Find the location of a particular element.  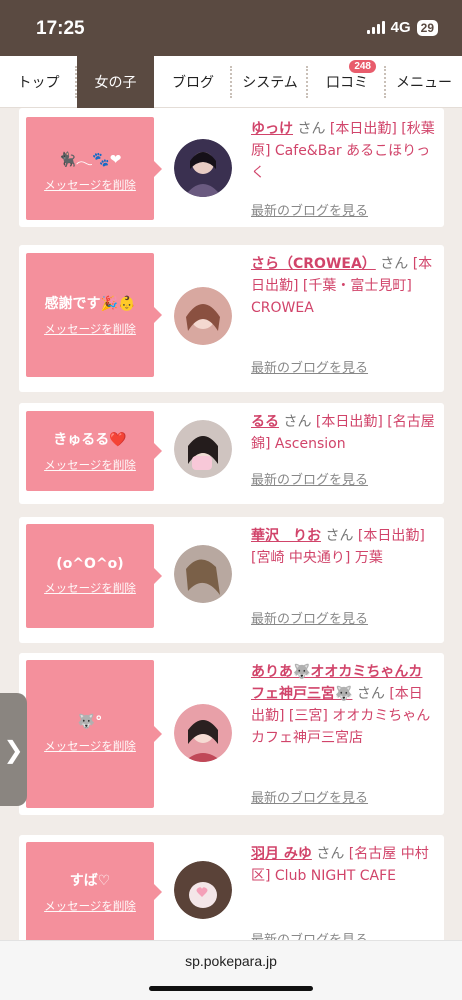

girl-info: ゆっけ さん [本日出勤] [秋葉原] Cafe&Bar あるこほりっく is located at coordinates (343, 151).